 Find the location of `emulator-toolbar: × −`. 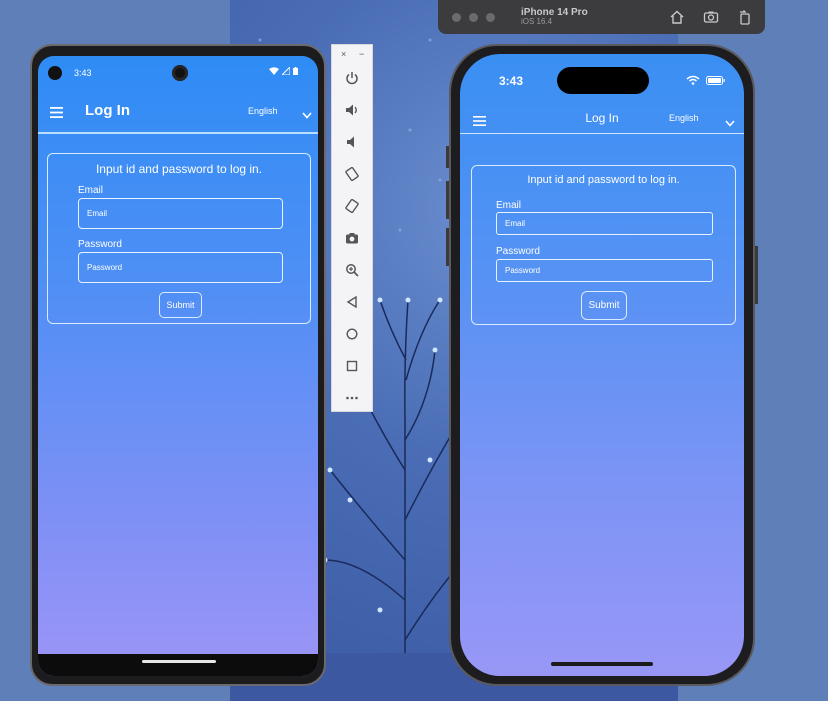

emulator-toolbar: × − is located at coordinates (352, 228).